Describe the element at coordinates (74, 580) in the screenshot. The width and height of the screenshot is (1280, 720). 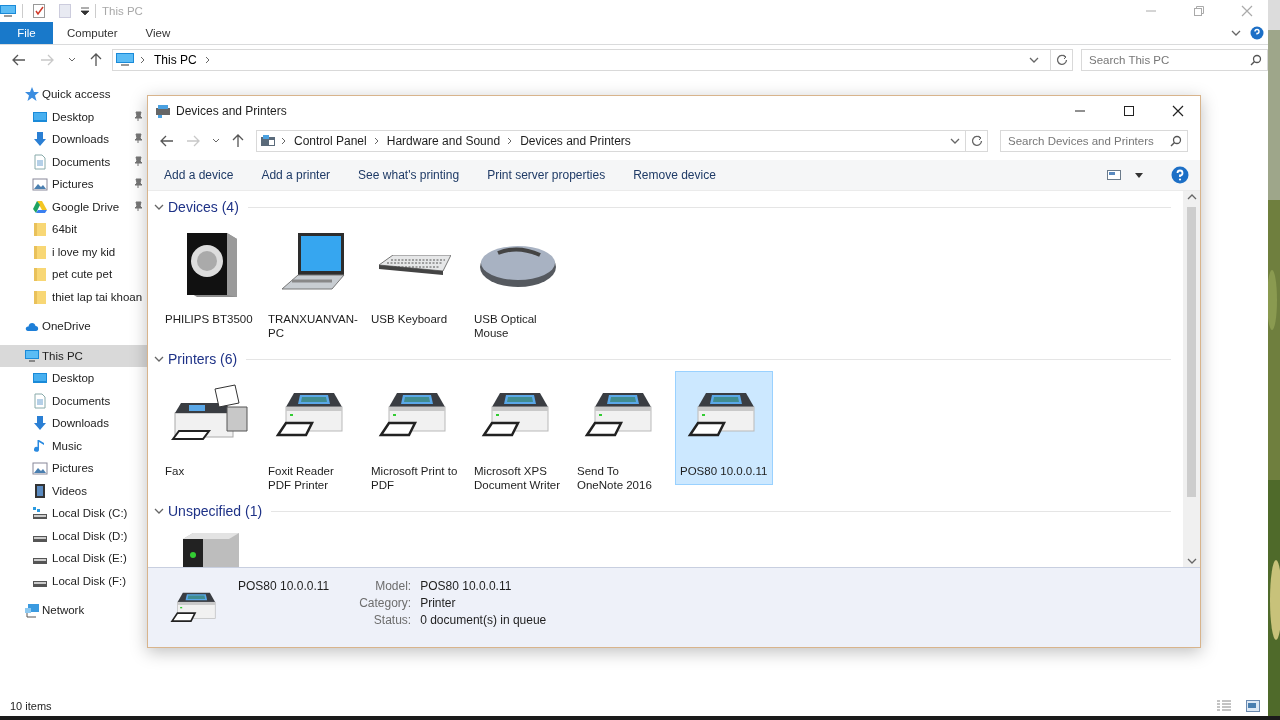
I see `nav-item: Local Disk (F:)` at that location.